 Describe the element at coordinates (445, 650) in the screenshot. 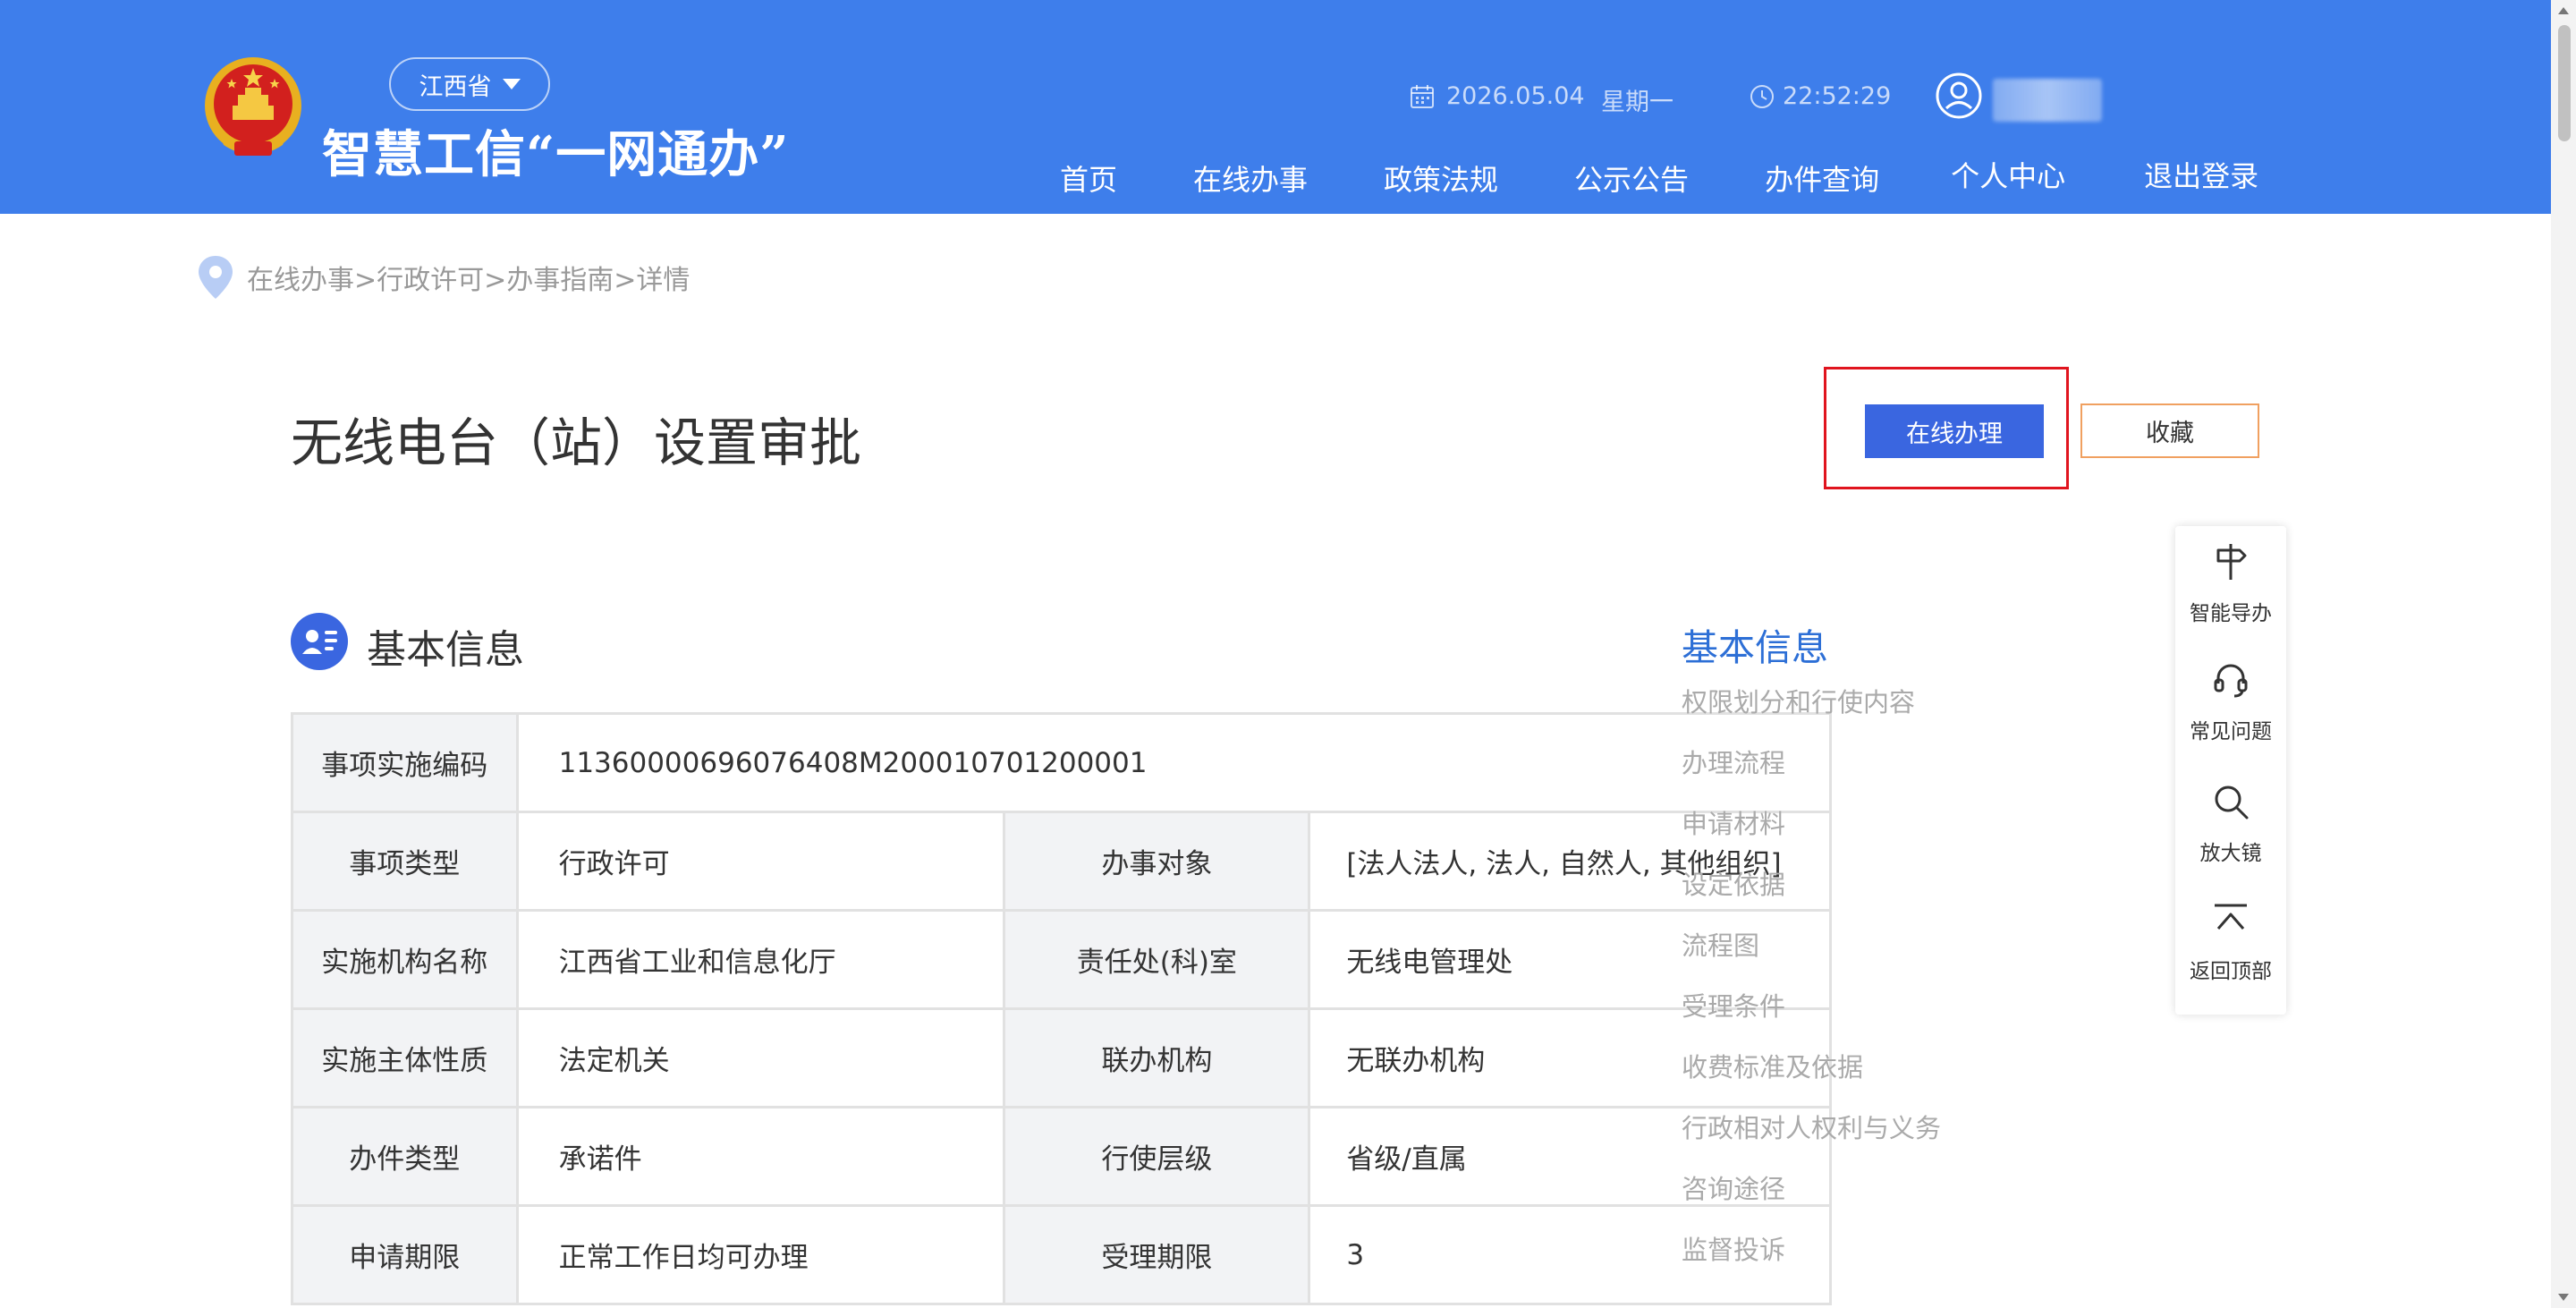

I see `section-title-basic-info: 基本信息` at that location.